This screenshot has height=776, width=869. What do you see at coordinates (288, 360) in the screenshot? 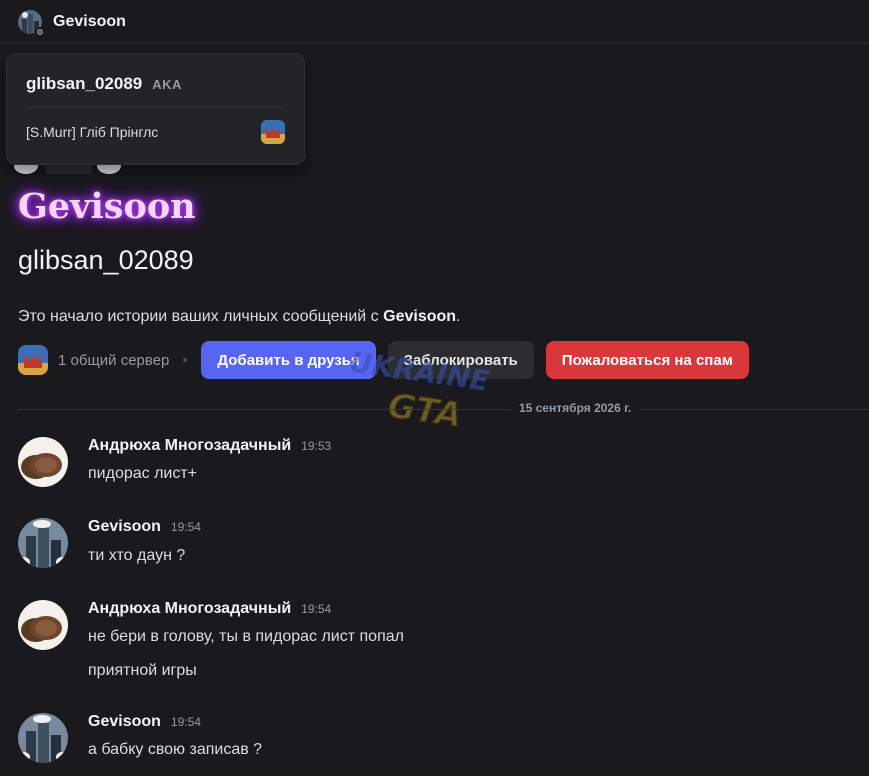
I see `add-friend-button: Добавить в друзья` at bounding box center [288, 360].